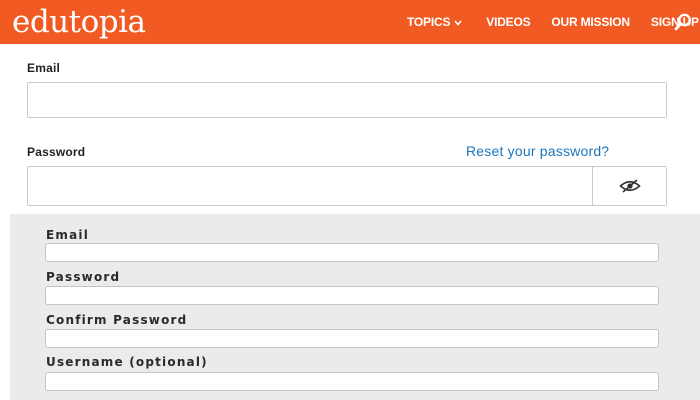  What do you see at coordinates (508, 22) in the screenshot?
I see `nav-videos: VIDEOS` at bounding box center [508, 22].